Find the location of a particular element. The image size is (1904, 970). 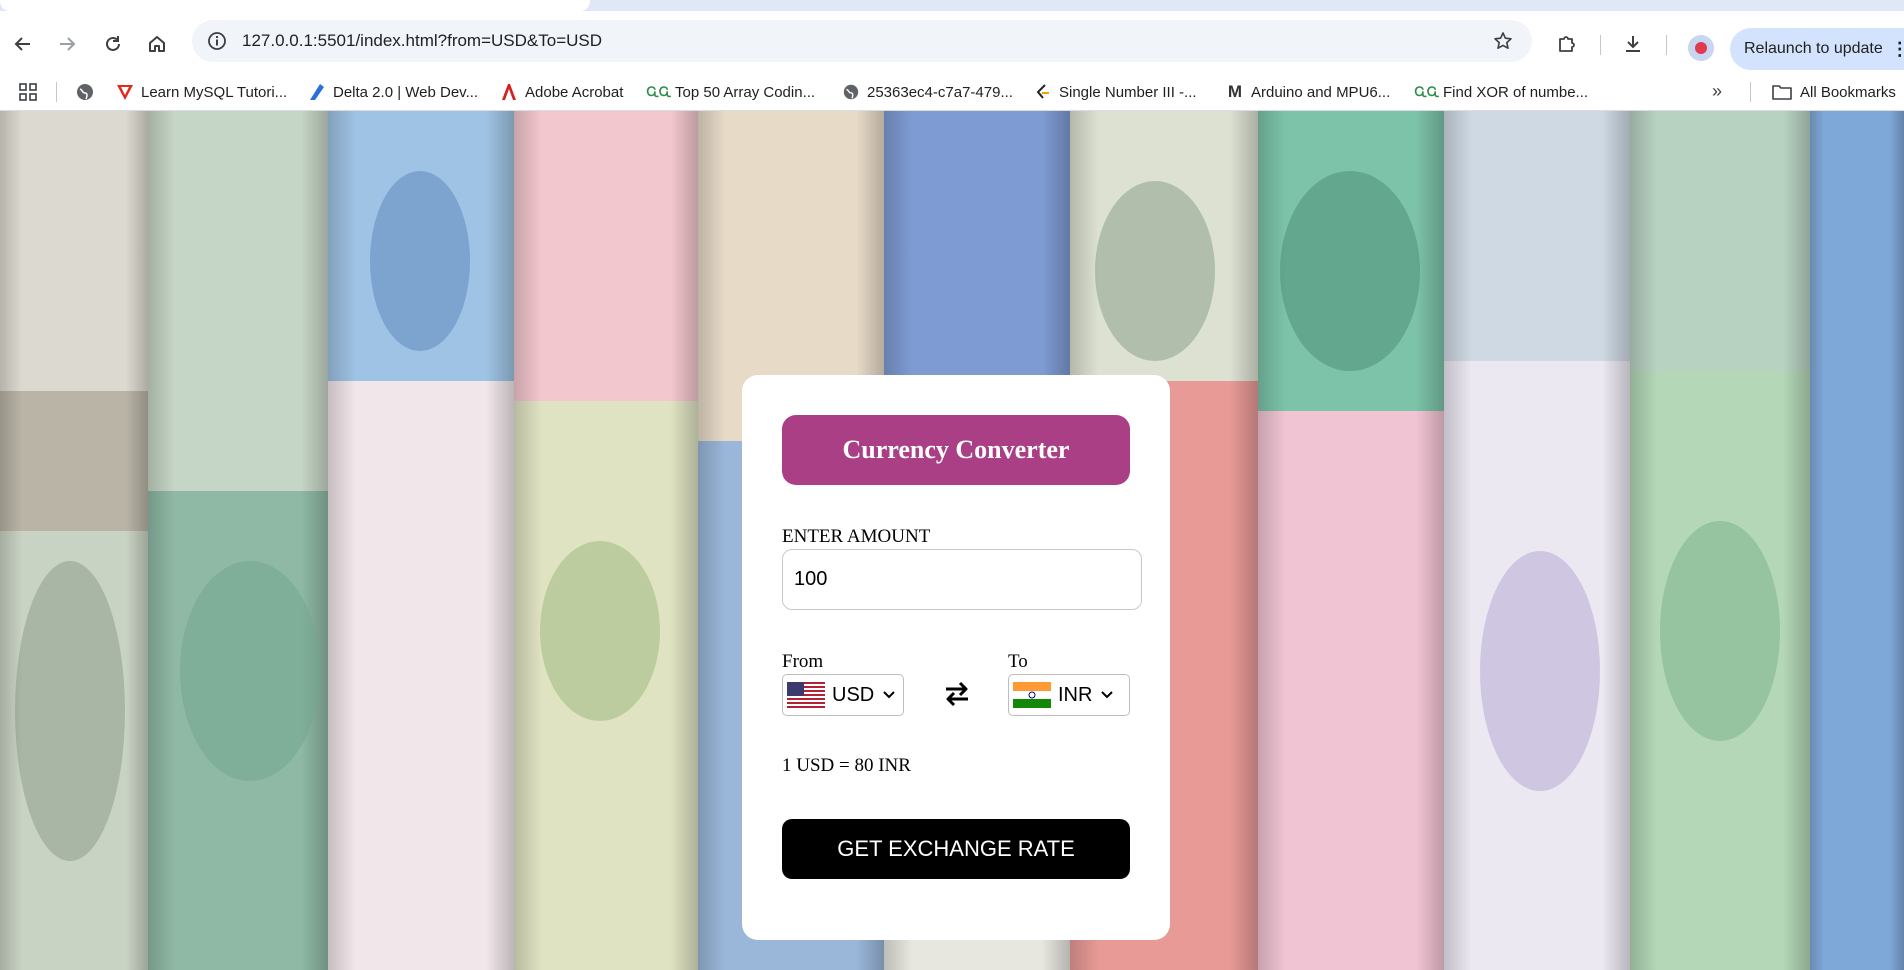

background-tab is located at coordinates (1372, 5).